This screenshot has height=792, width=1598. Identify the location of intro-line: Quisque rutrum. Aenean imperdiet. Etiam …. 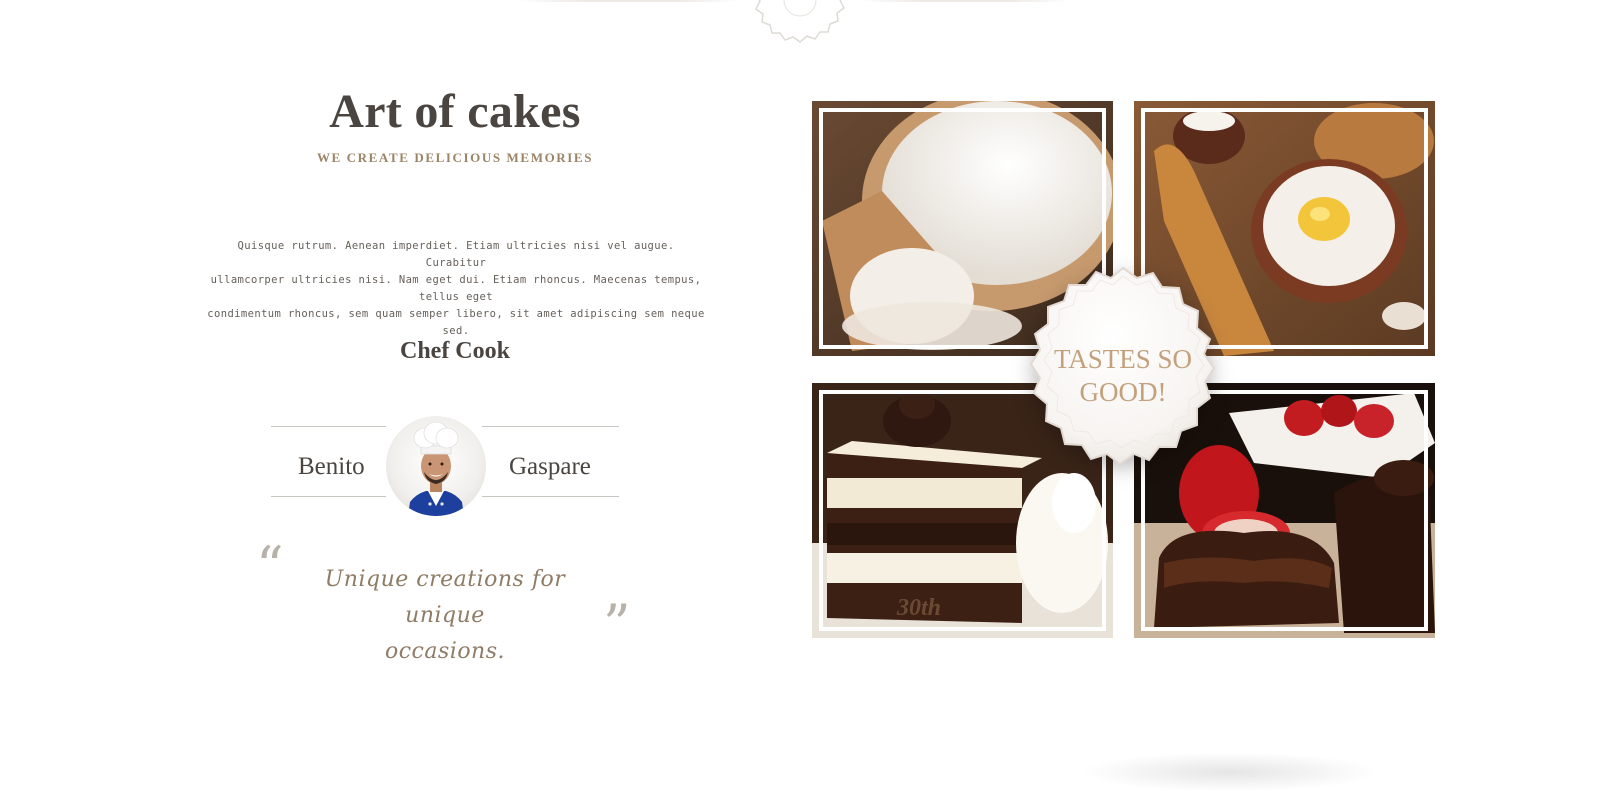
(456, 254).